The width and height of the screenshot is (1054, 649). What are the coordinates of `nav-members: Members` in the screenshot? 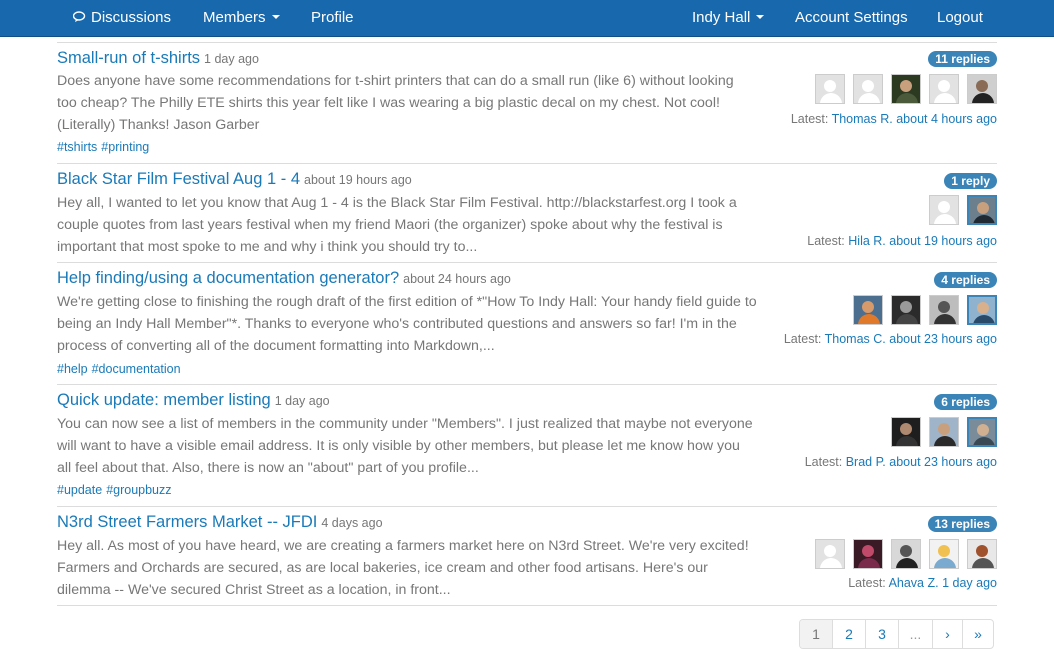 It's located at (241, 18).